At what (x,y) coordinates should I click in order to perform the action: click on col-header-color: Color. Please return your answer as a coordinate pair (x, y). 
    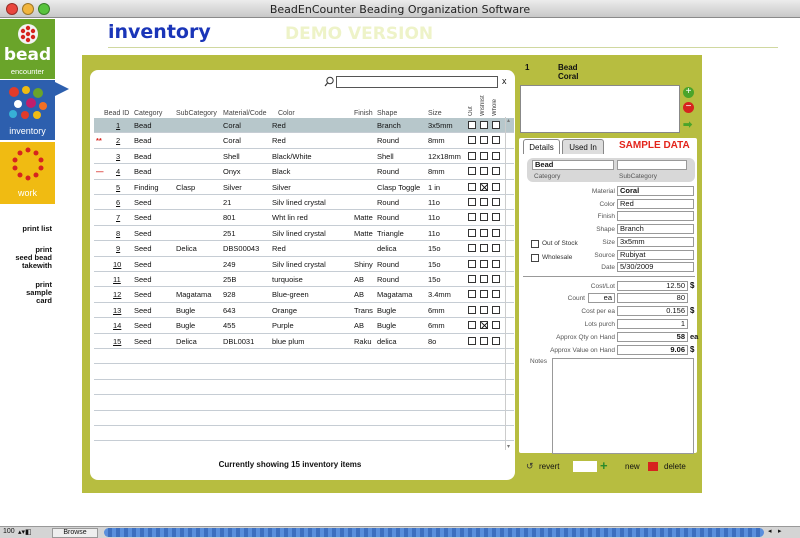
    Looking at the image, I should click on (286, 113).